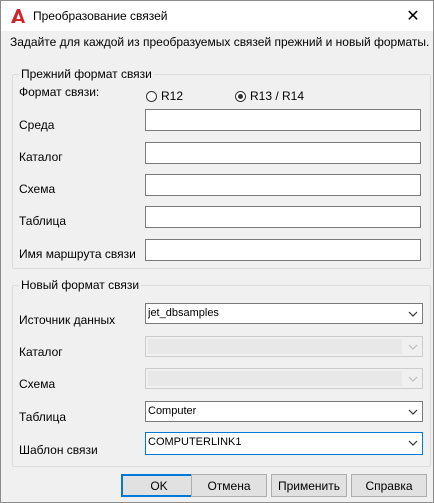 Image resolution: width=434 pixels, height=503 pixels. Describe the element at coordinates (77, 254) in the screenshot. I see `path-name-label: Имя маршрута связи` at that location.